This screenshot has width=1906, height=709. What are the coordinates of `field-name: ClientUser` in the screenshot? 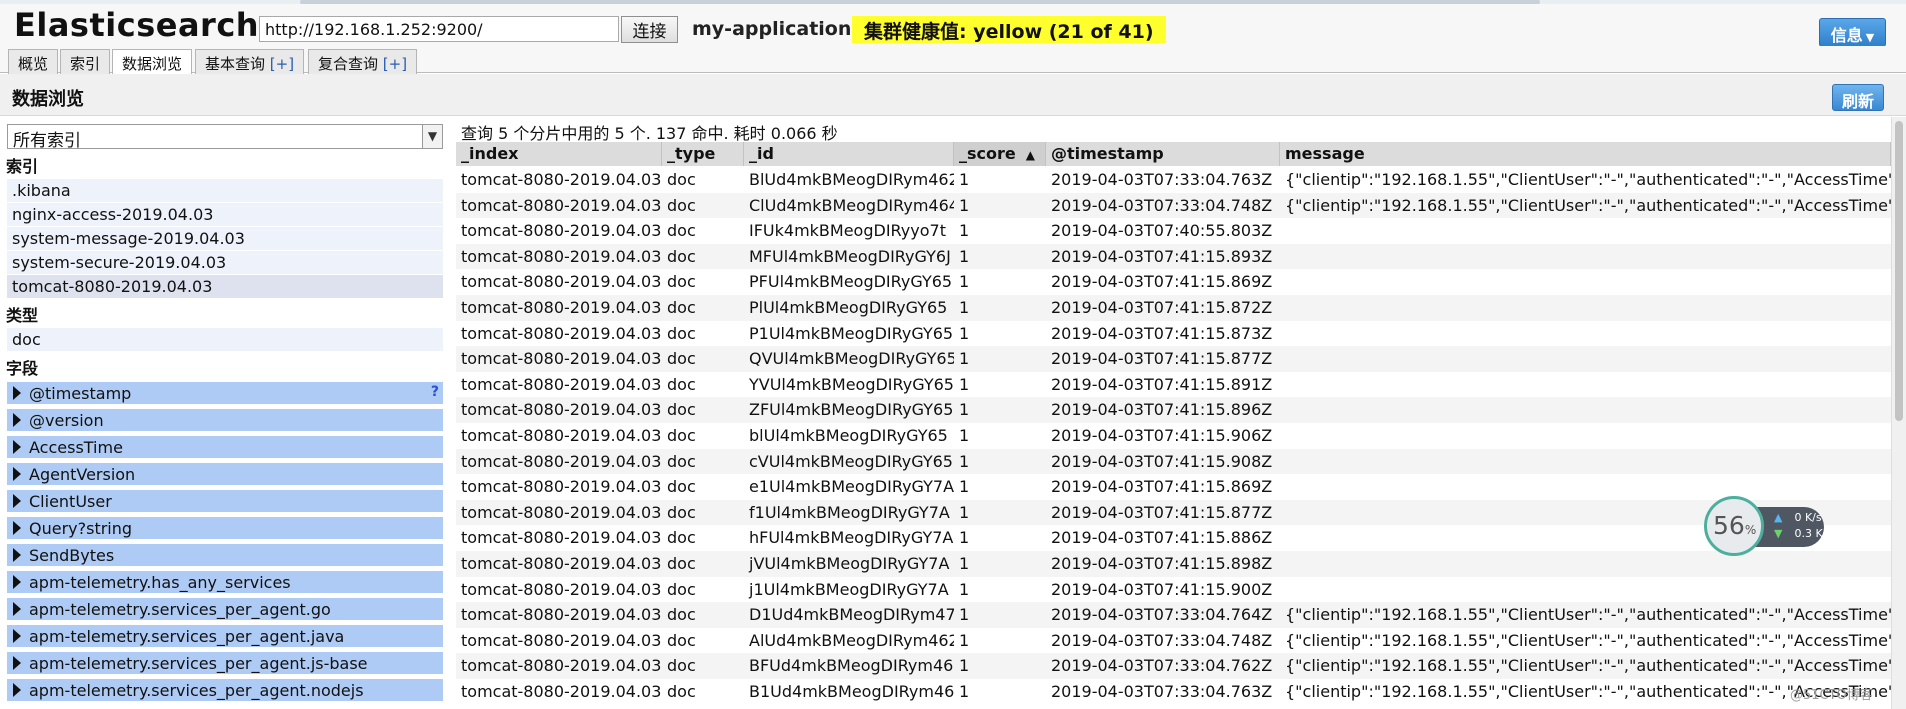 It's located at (70, 501).